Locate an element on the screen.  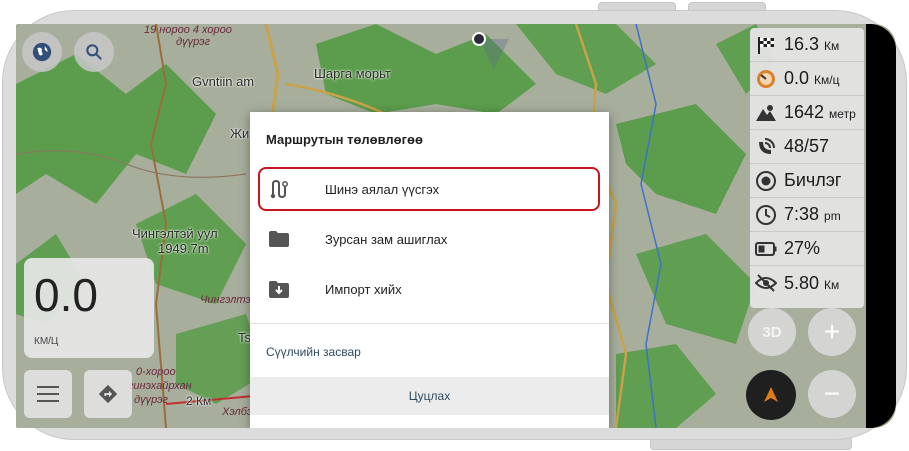
dialog-title: Маршрутын төлөвлөгөө is located at coordinates (344, 139).